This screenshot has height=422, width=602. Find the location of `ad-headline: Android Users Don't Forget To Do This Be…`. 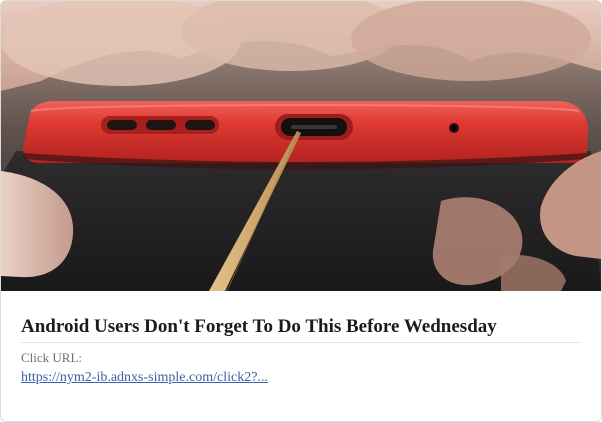

ad-headline: Android Users Don't Forget To Do This Be… is located at coordinates (301, 327).